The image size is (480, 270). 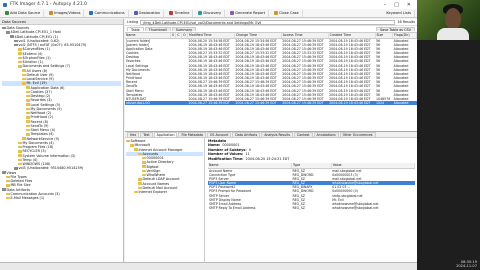 What do you see at coordinates (61, 198) in the screenshot?
I see `tree-node: E-Mail Messages (1)` at bounding box center [61, 198].